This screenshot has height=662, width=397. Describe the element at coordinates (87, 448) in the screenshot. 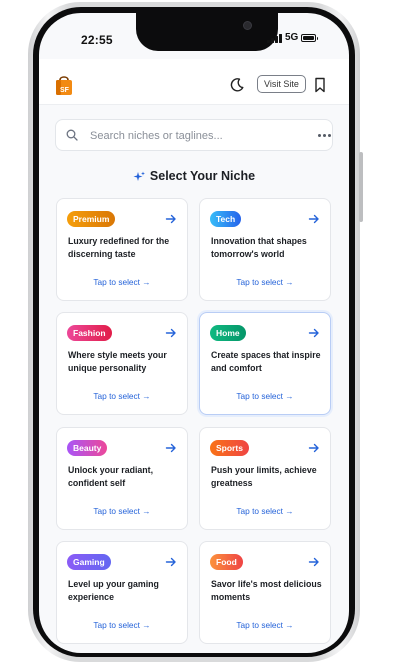

I see `niche-badge: Beauty` at that location.